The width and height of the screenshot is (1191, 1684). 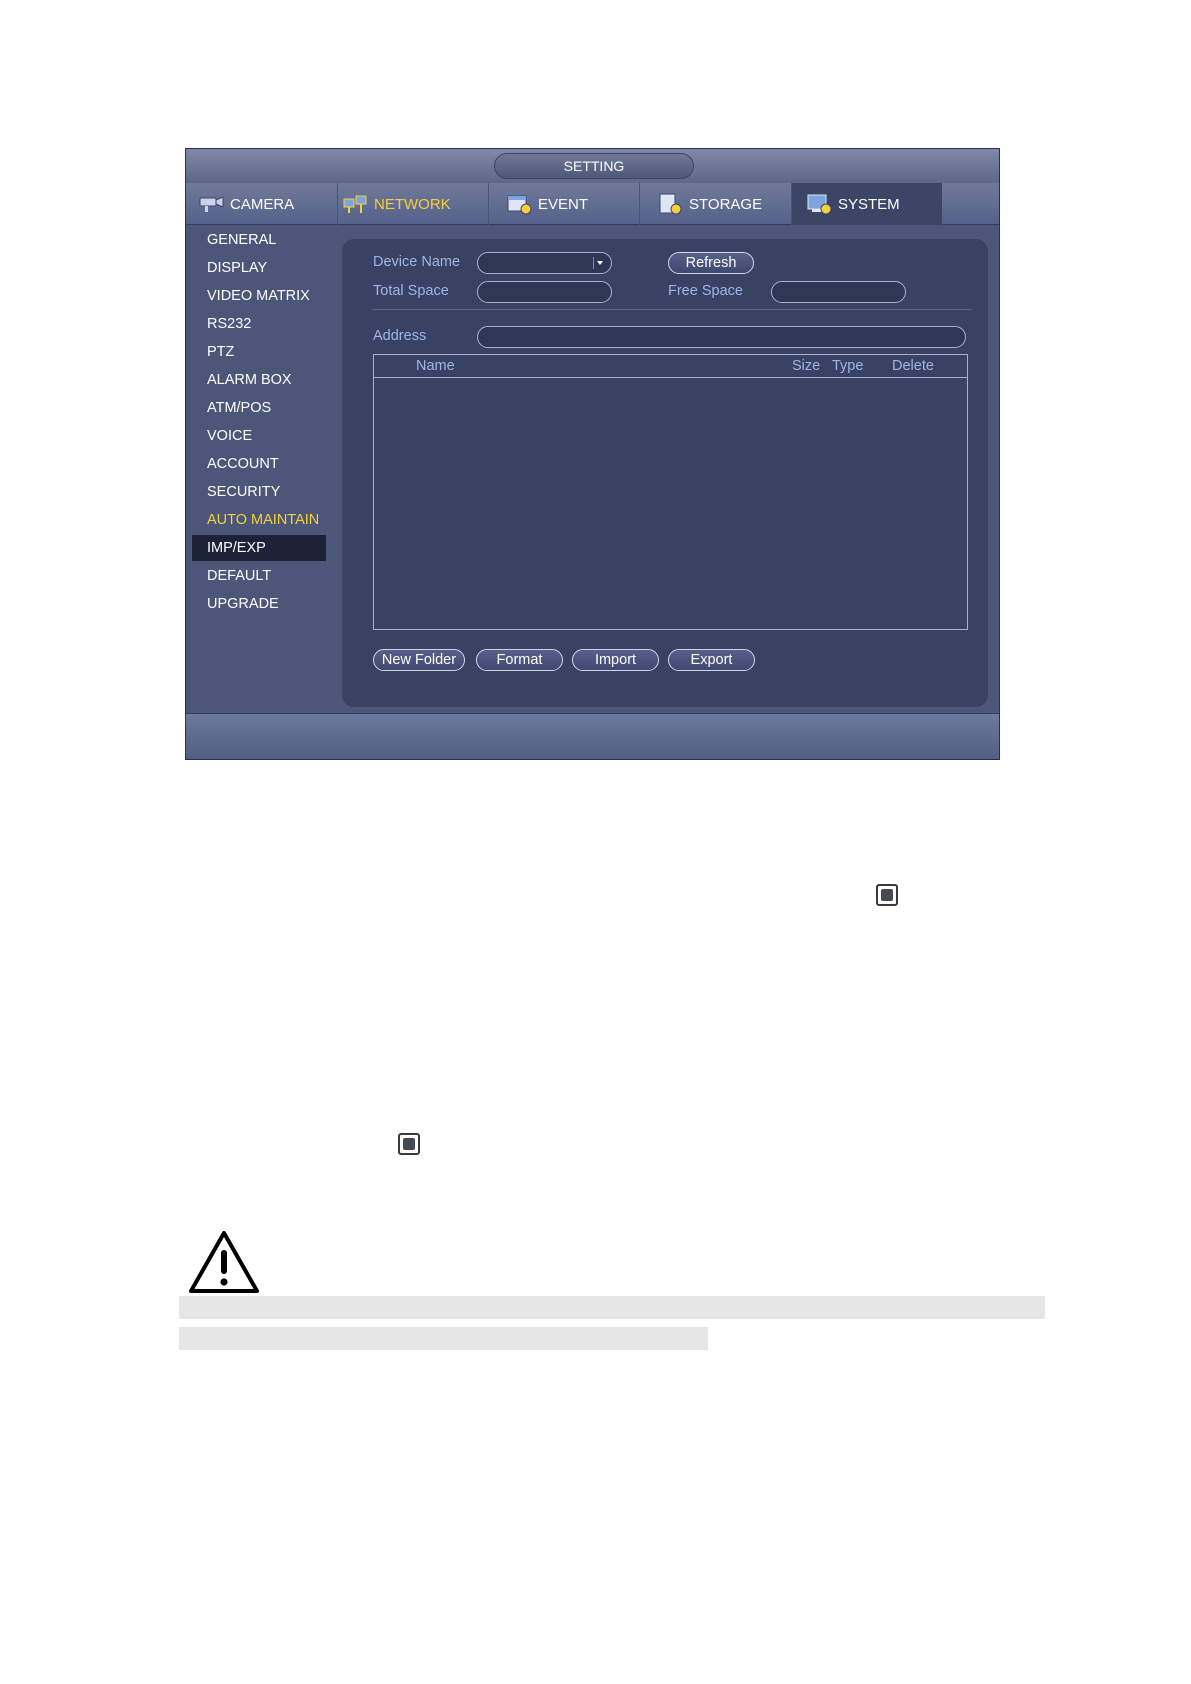 What do you see at coordinates (259, 268) in the screenshot?
I see `sidebar-item-display: DISPLAY` at bounding box center [259, 268].